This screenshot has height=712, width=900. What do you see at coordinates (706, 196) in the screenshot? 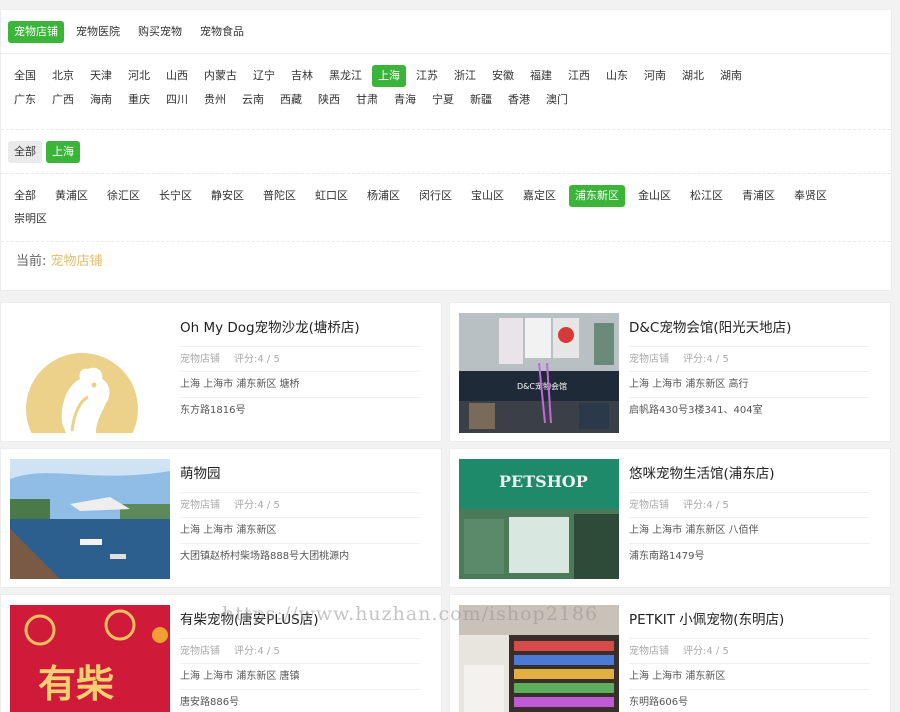
I see `district-chip: 松江区` at bounding box center [706, 196].